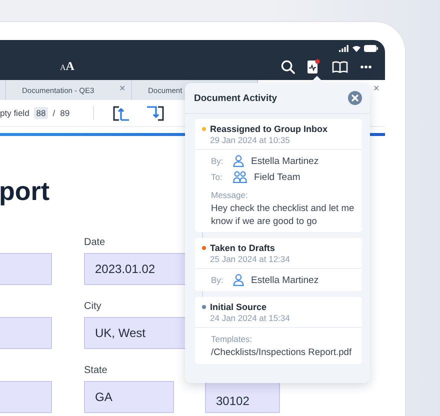 The width and height of the screenshot is (440, 416). I want to click on group-icon, so click(240, 177).